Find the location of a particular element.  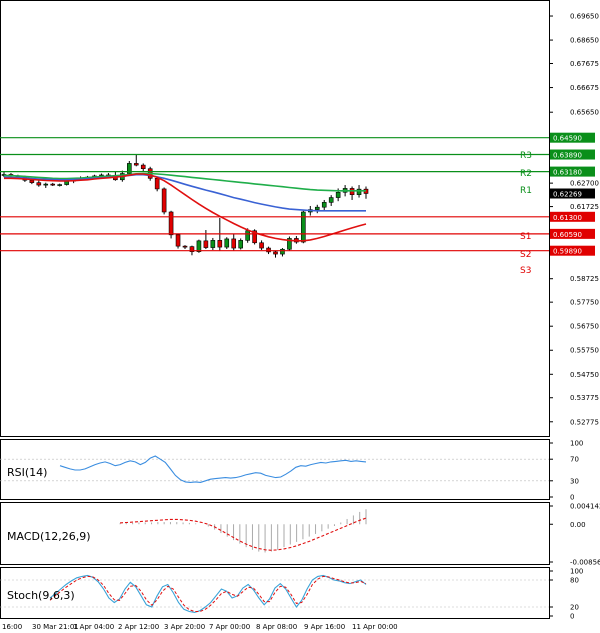

price-y-tick-label: 0.62700 is located at coordinates (584, 184).